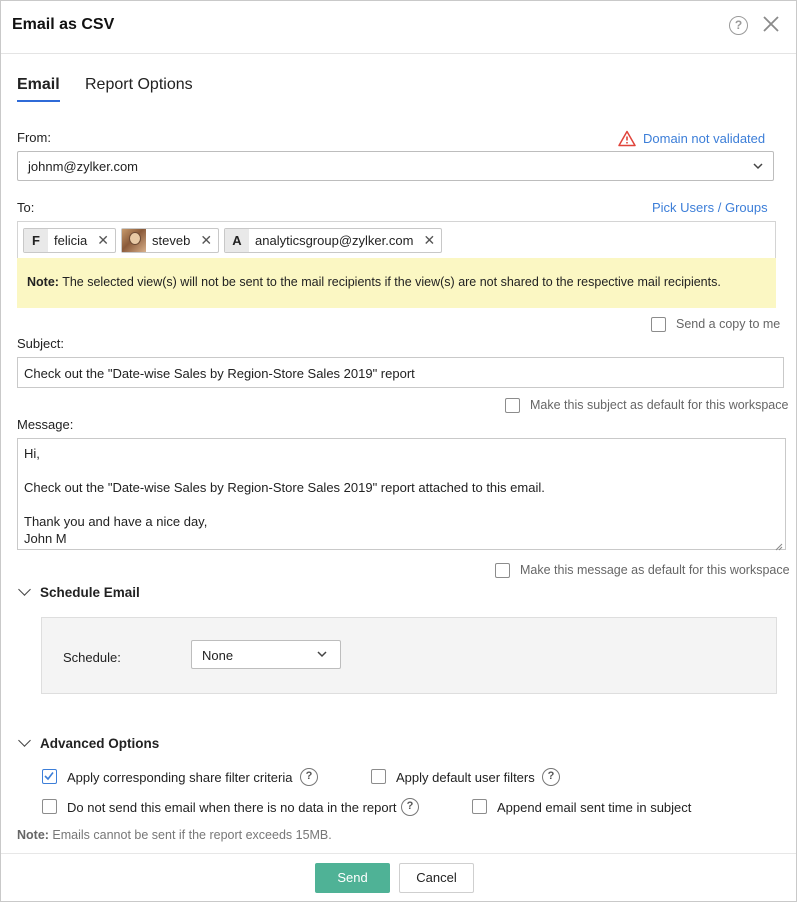  I want to click on recipient-chip-felicia: F felicia ✕, so click(69, 240).